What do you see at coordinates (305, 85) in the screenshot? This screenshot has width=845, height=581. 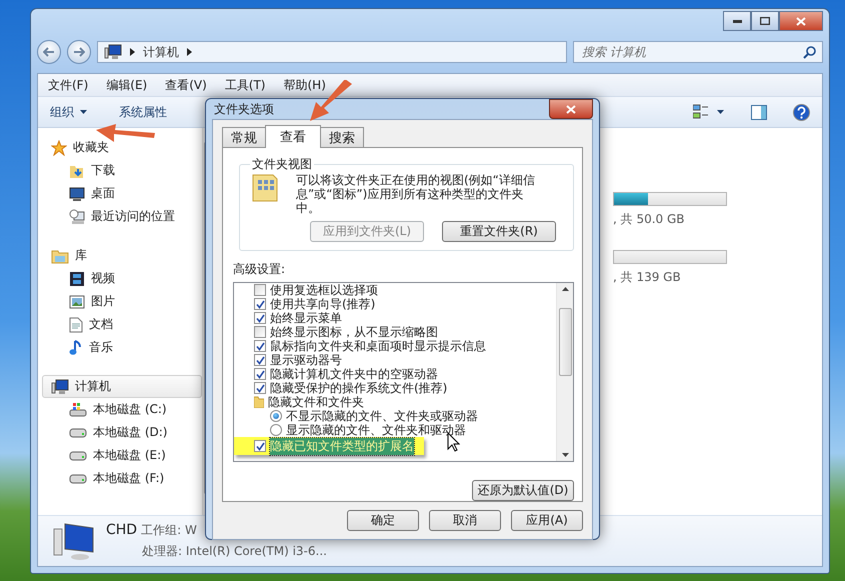 I see `menu-item: 帮助(H)` at bounding box center [305, 85].